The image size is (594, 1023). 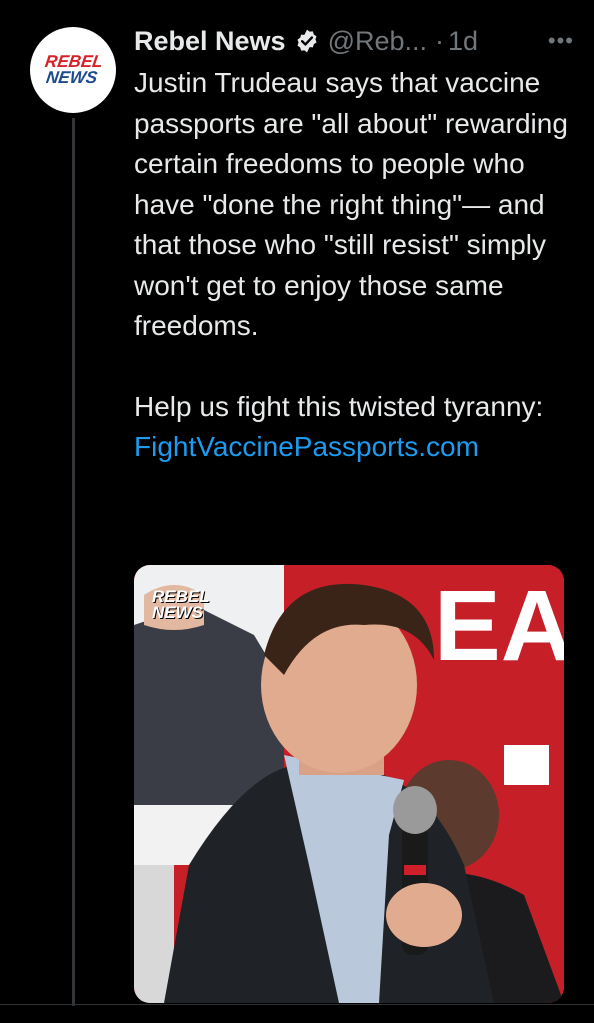 I want to click on logo-line-2: NEWS, so click(x=72, y=77).